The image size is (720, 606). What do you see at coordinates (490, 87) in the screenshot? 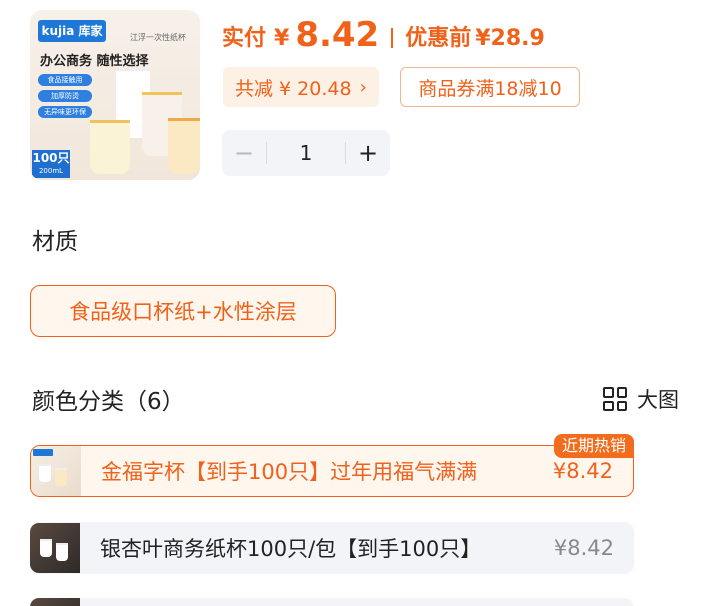
I see `coupon-chip: 商品券满18减10` at bounding box center [490, 87].